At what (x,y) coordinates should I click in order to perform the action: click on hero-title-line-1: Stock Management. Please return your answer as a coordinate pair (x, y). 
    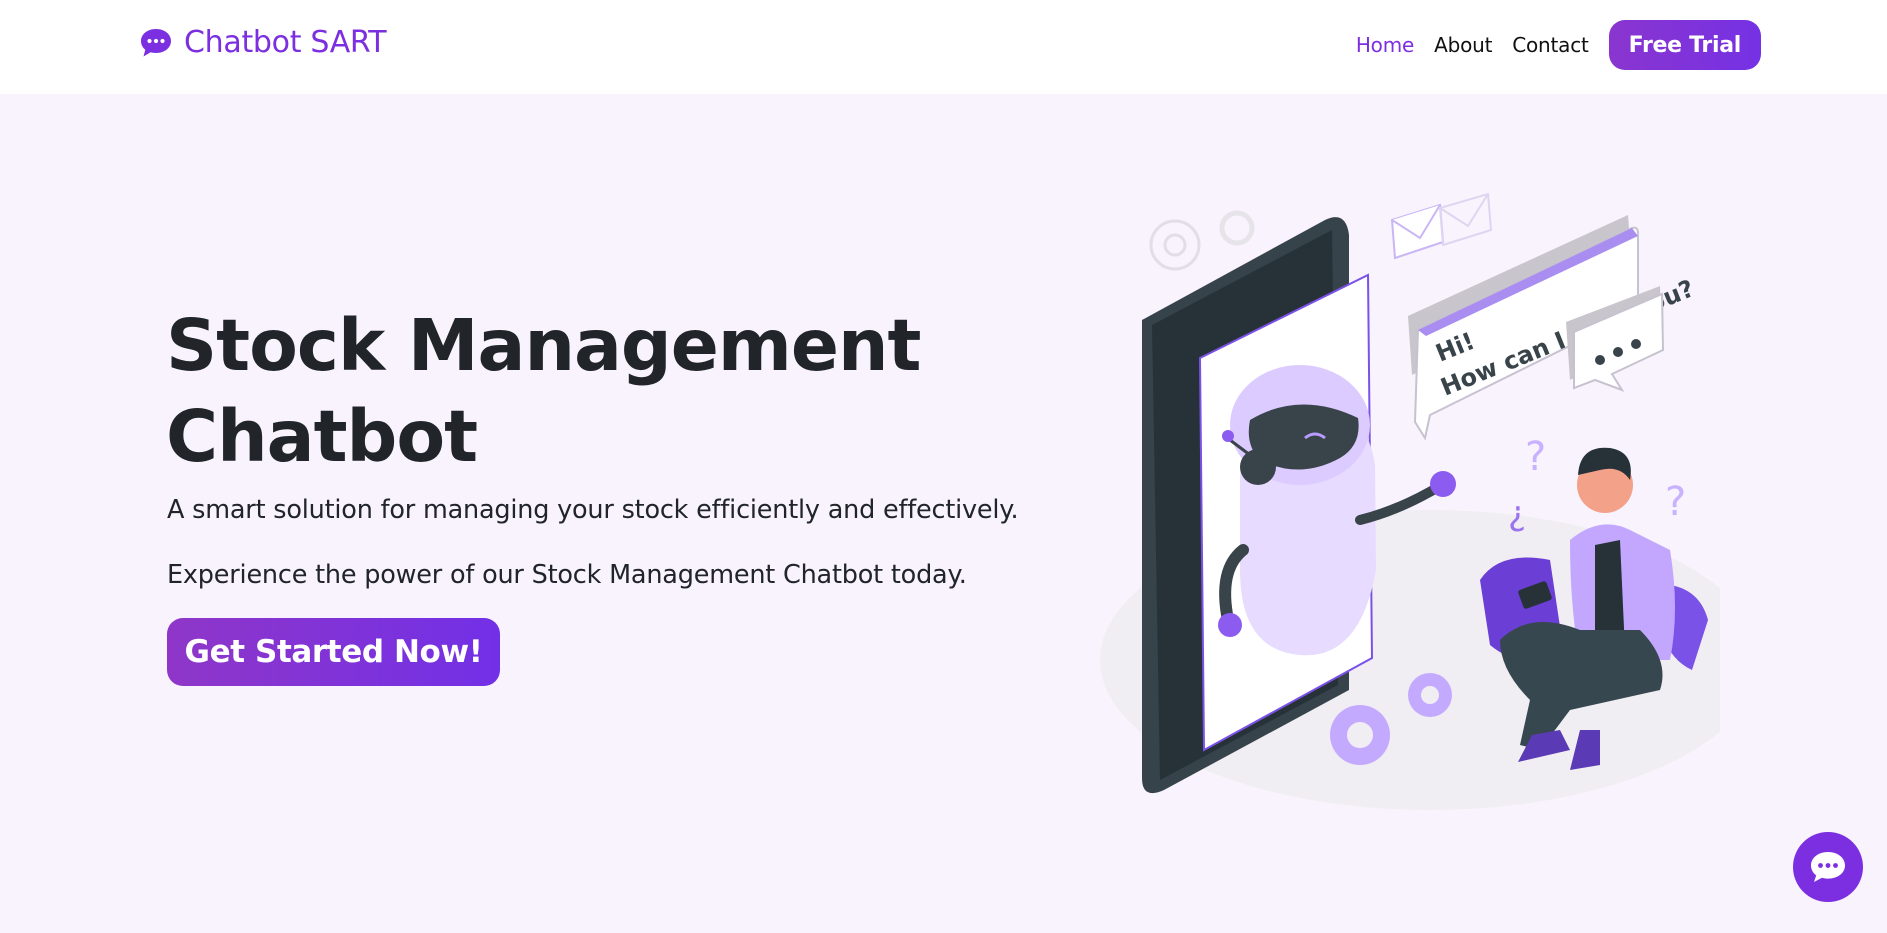
    Looking at the image, I should click on (543, 345).